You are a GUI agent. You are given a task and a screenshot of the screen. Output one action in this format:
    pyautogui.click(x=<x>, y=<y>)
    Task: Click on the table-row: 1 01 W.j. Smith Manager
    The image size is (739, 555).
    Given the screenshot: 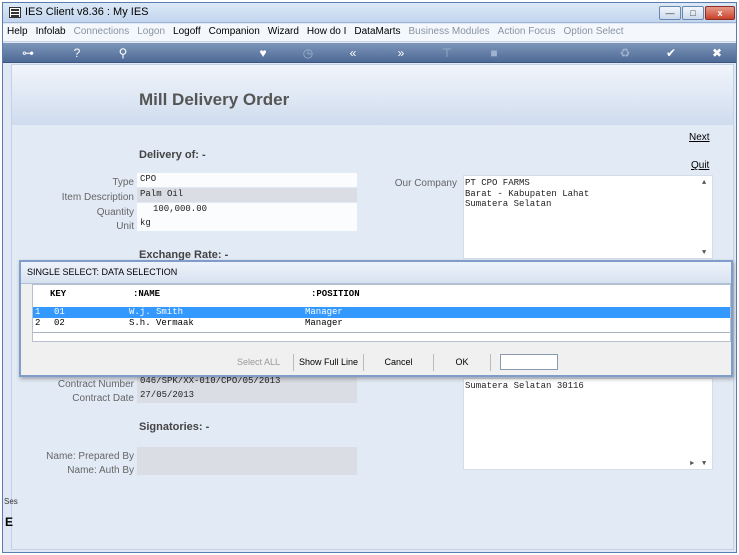 What is the action you would take?
    pyautogui.click(x=381, y=312)
    